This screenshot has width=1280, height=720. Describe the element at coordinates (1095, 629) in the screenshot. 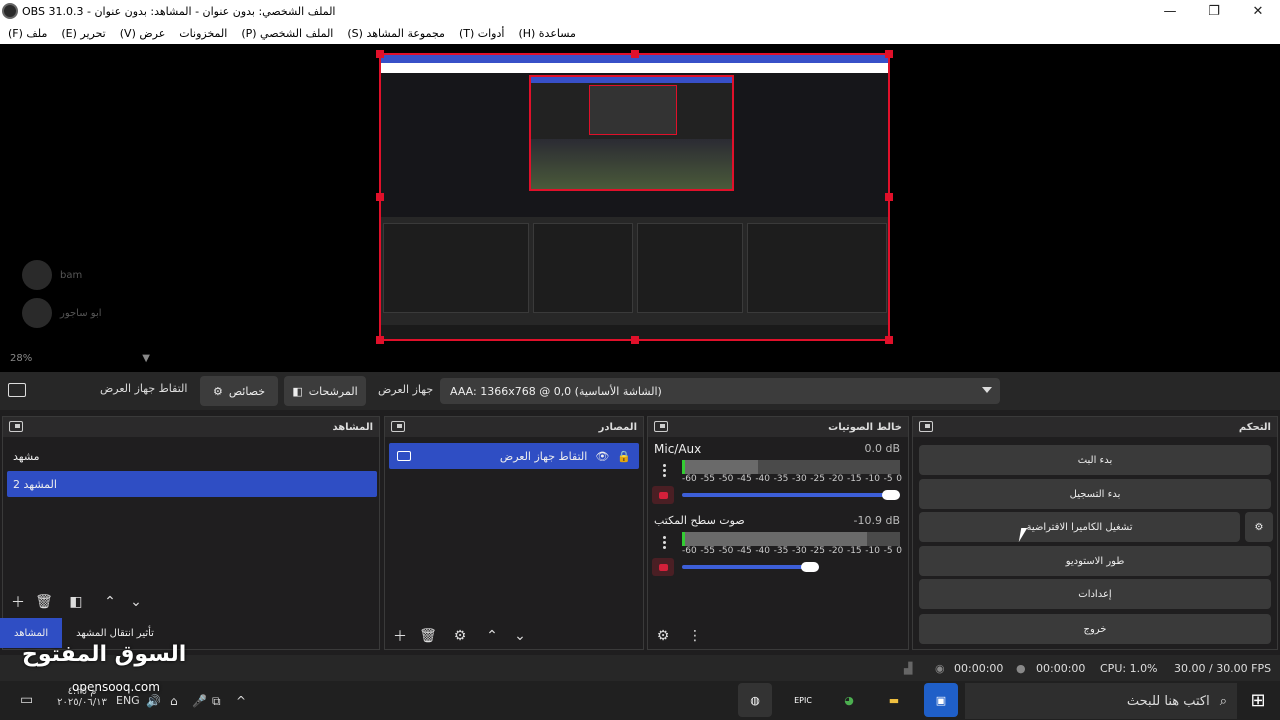

I see `exit-button: خروج` at that location.